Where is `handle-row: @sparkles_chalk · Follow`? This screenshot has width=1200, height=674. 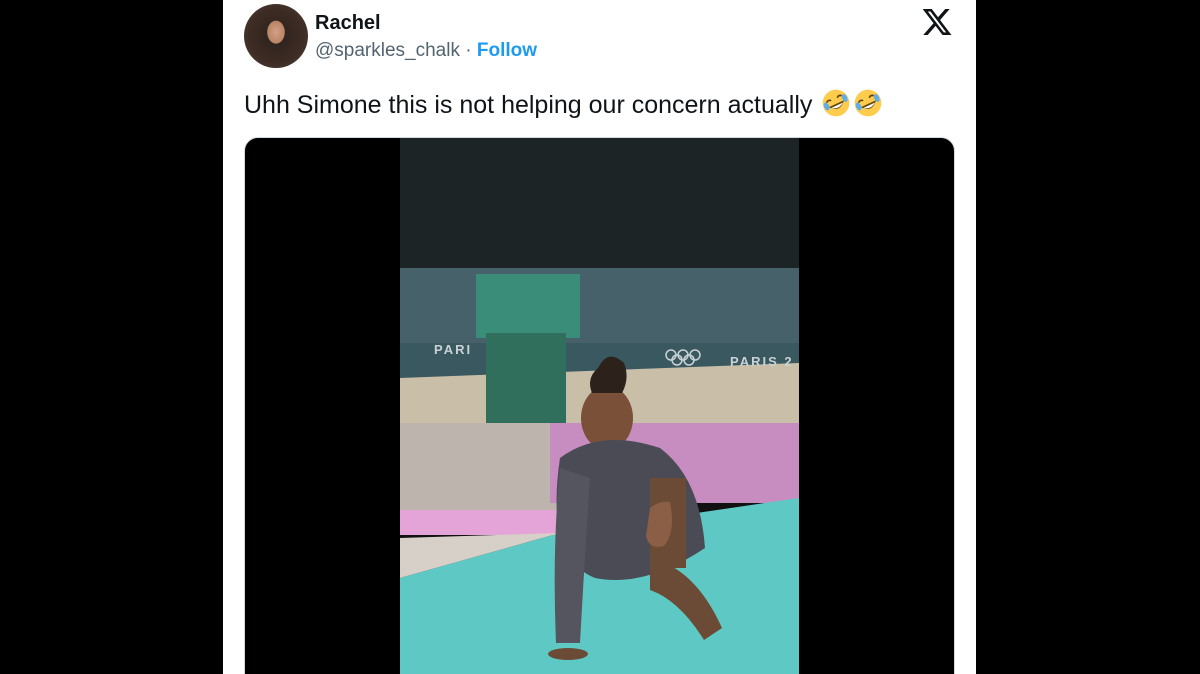 handle-row: @sparkles_chalk · Follow is located at coordinates (426, 51).